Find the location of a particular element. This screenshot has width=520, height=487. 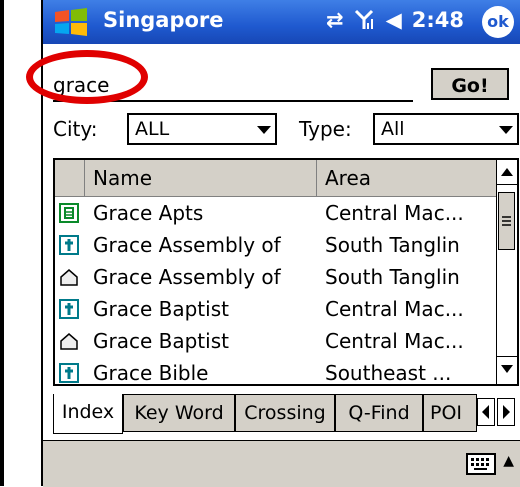

tab-key-word: Key Word is located at coordinates (179, 413).